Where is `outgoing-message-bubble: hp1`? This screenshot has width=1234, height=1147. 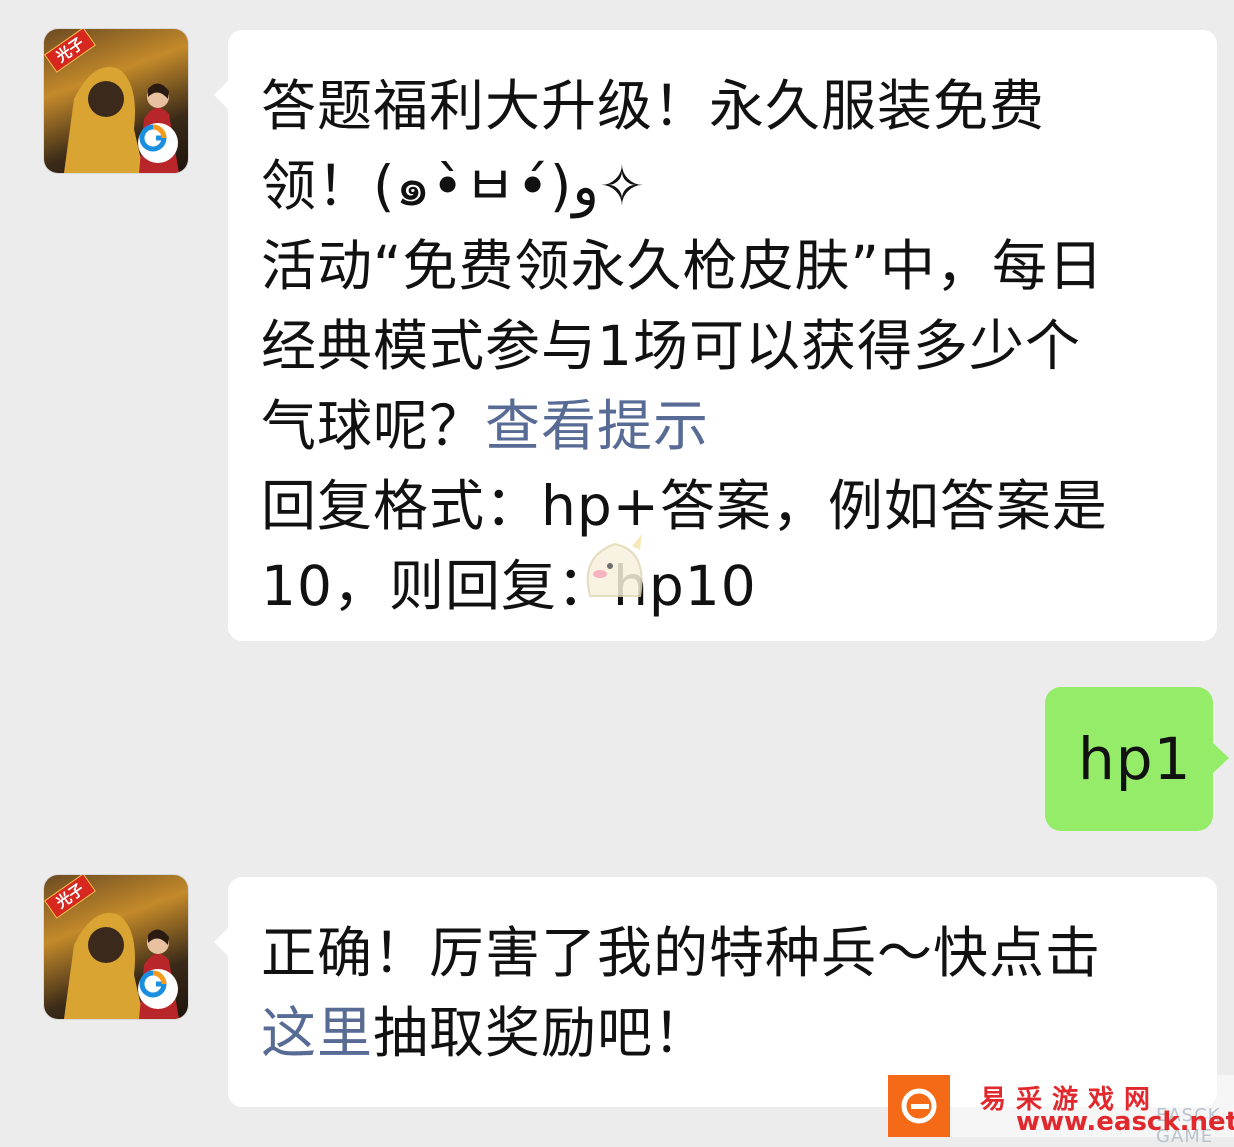
outgoing-message-bubble: hp1 is located at coordinates (1137, 759).